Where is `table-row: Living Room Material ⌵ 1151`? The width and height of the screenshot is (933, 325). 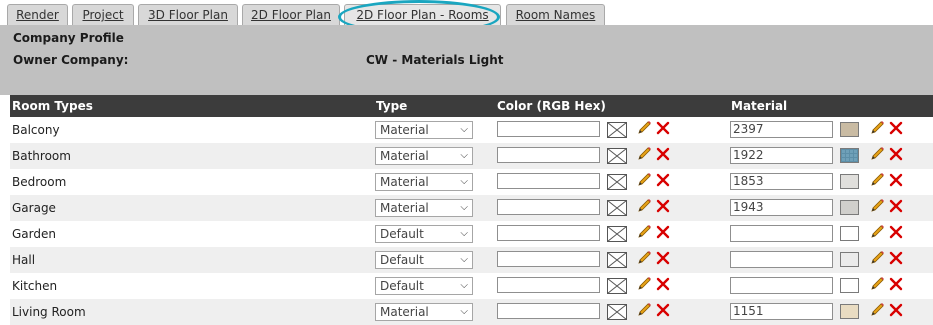
table-row: Living Room Material ⌵ 1151 is located at coordinates (471, 312).